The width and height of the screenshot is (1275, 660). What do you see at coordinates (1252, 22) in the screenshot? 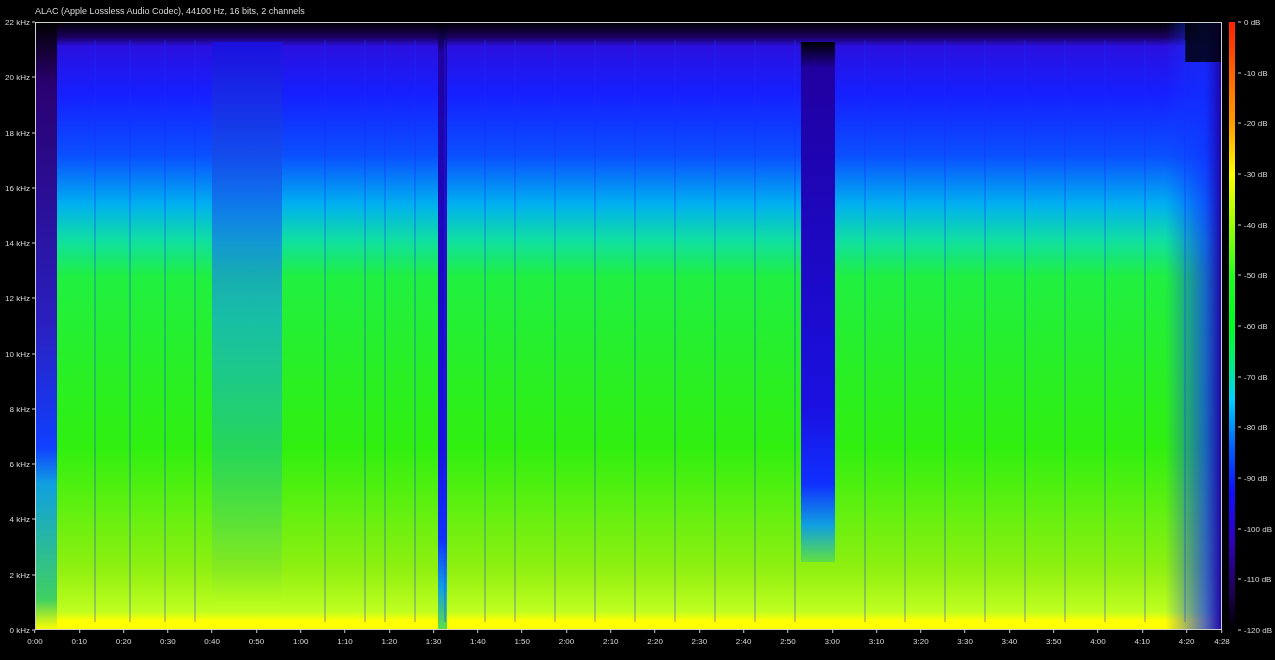
I see `level-label: 0 dB` at bounding box center [1252, 22].